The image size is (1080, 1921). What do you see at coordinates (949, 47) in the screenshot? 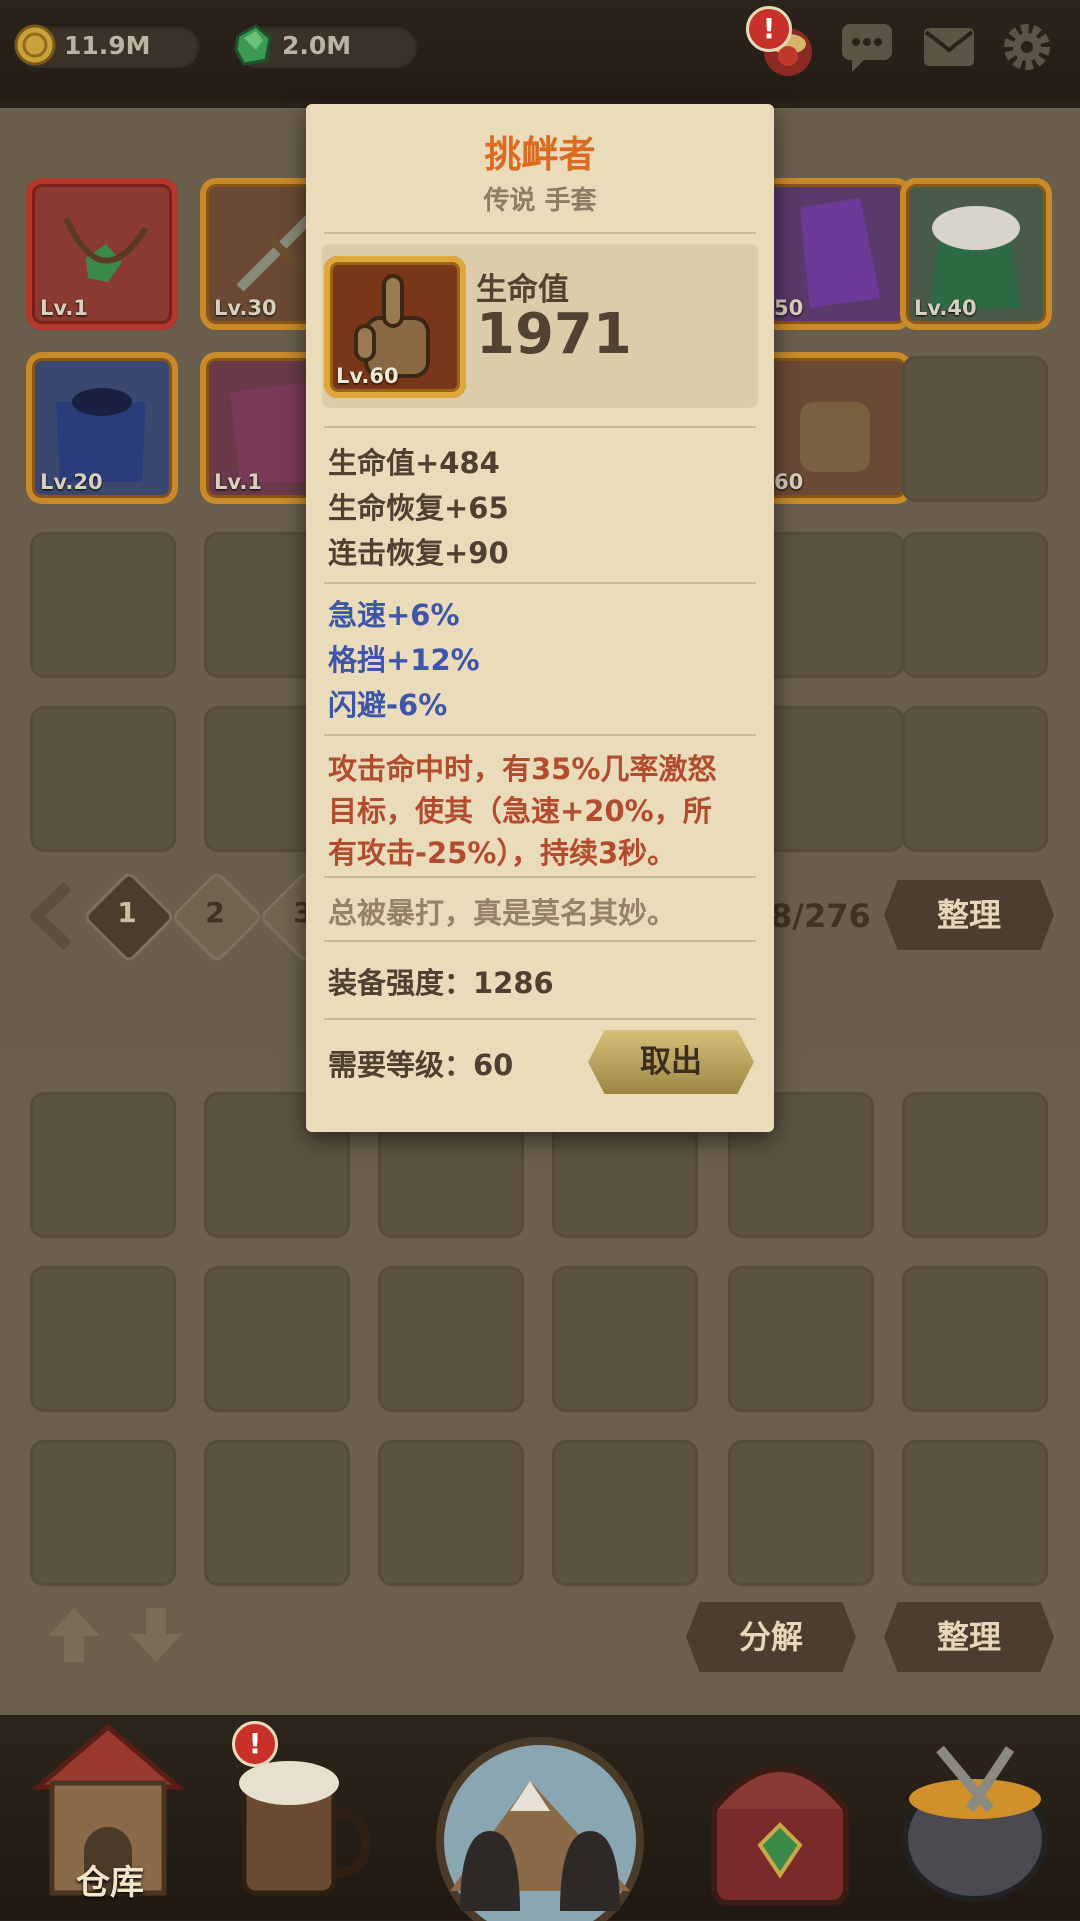
I see `mail-icon` at bounding box center [949, 47].